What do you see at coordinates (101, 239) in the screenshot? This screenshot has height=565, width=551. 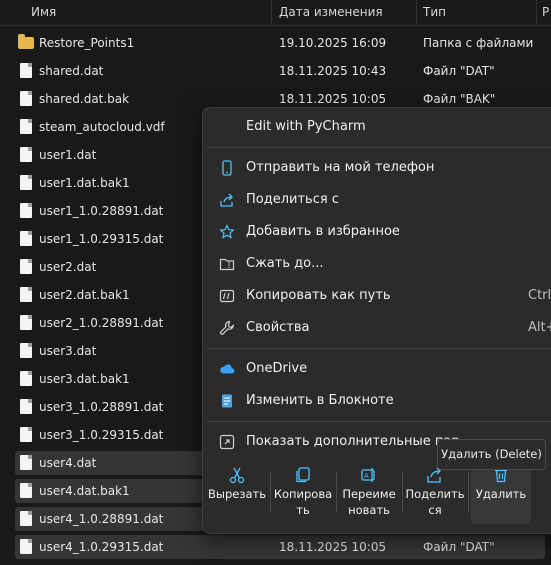 I see `file-name: user1_1.0.29315.dat` at bounding box center [101, 239].